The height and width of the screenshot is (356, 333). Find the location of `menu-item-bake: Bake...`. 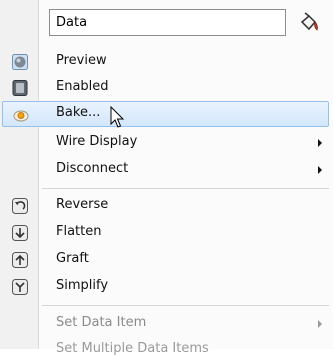

menu-item-bake: Bake... is located at coordinates (165, 114).